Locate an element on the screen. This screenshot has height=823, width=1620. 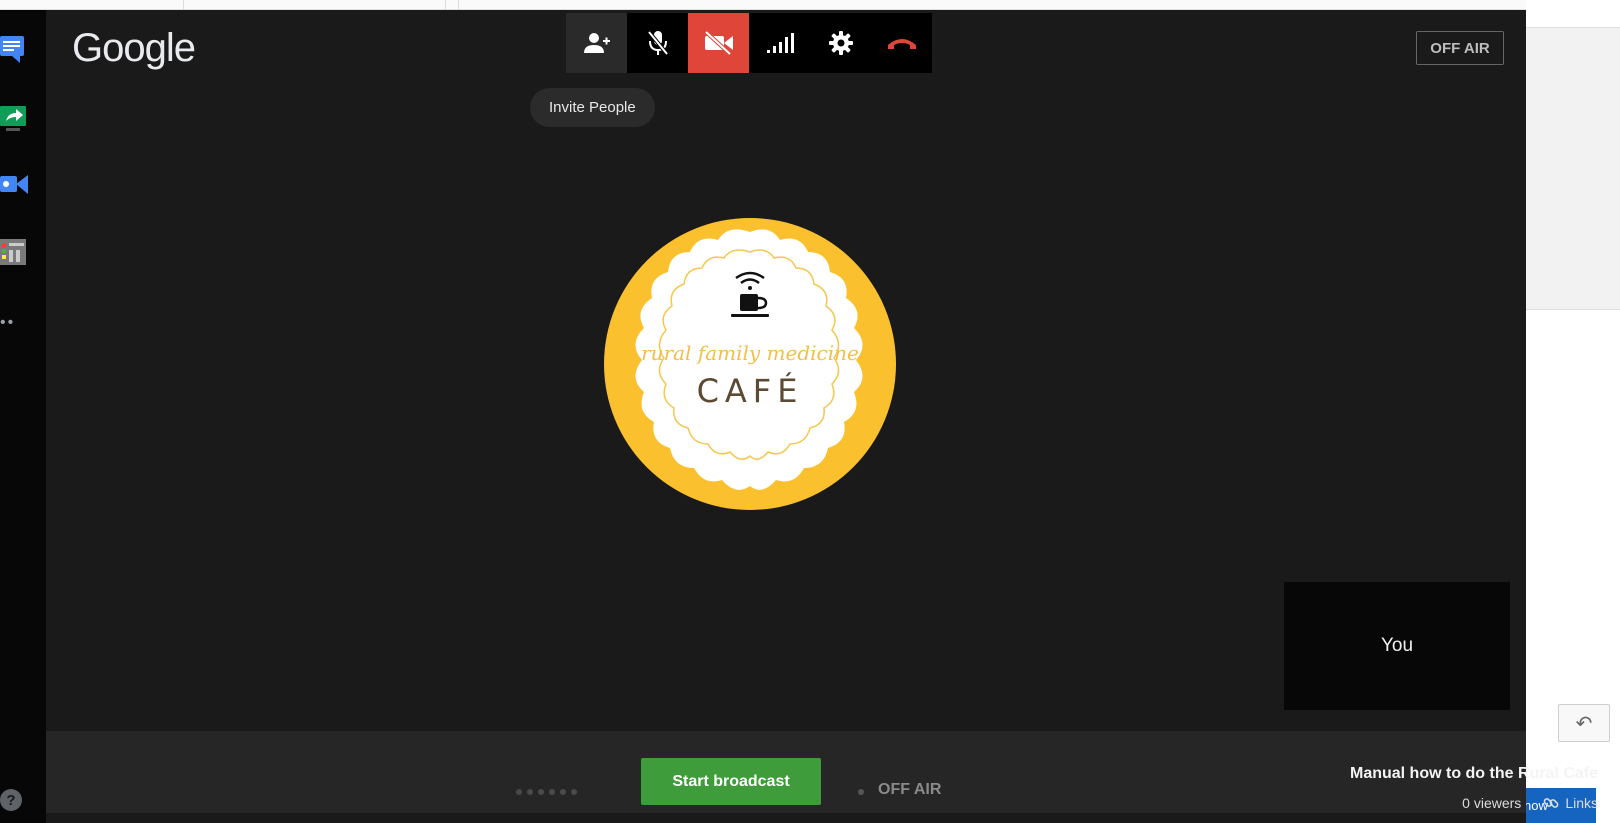
bandwidth-button is located at coordinates (779, 43).